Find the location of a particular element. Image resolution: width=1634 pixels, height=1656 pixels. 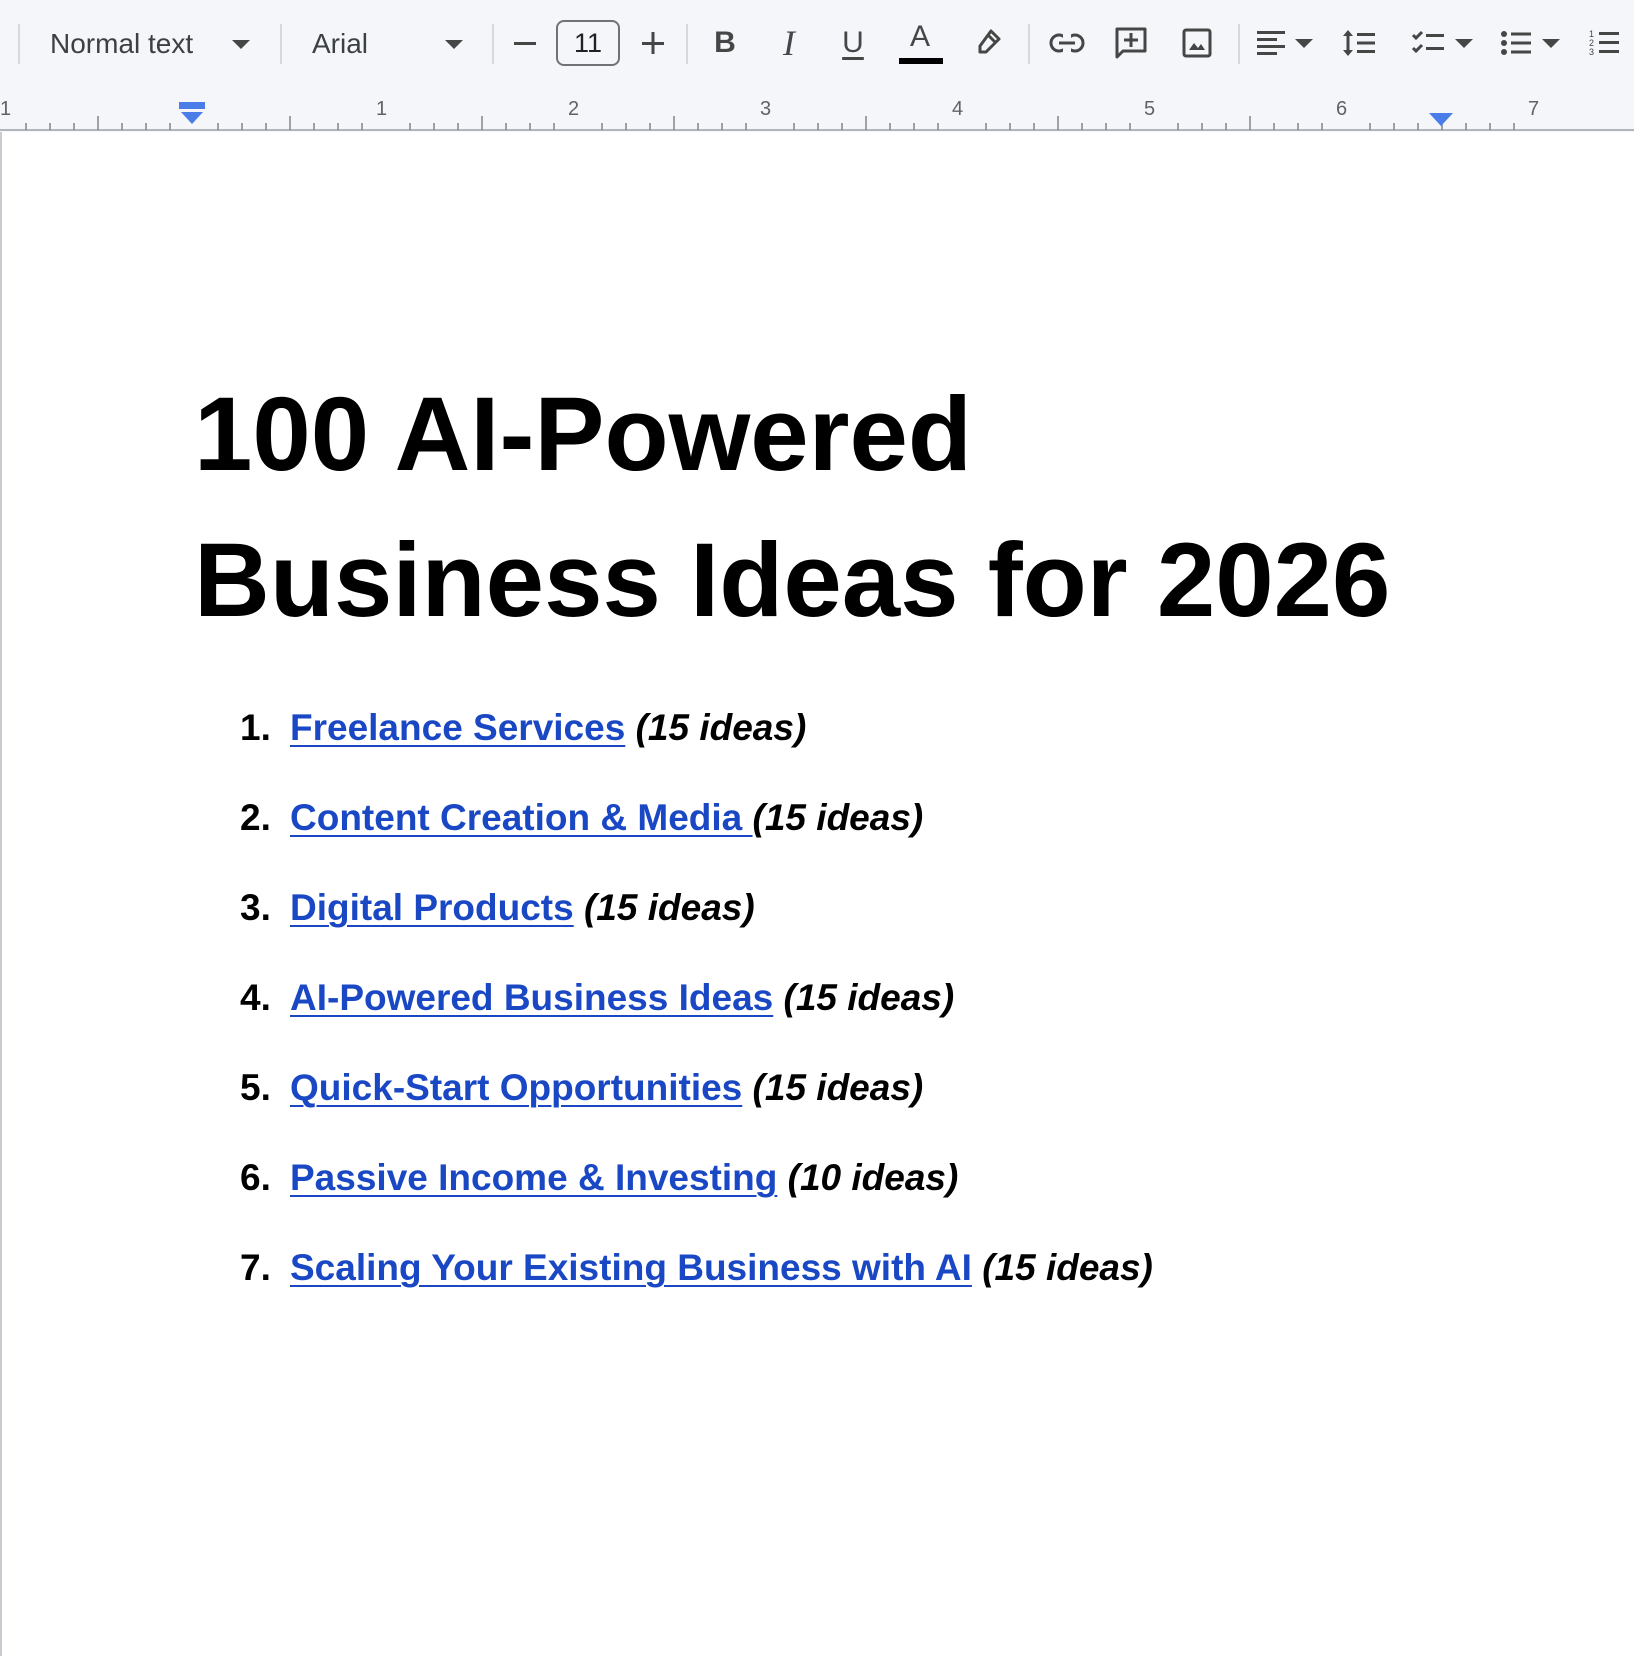

document-title: 100 AI-Powered Business Ideas for 2026 is located at coordinates (844, 508).